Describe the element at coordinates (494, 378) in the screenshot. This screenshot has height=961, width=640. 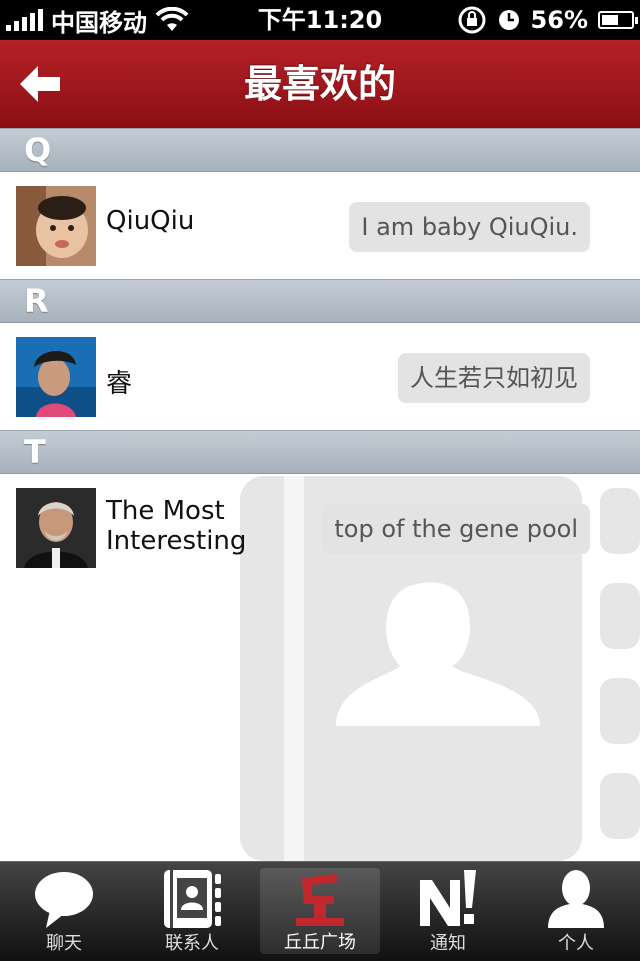
I see `contact-status: 人生若只如初见` at that location.